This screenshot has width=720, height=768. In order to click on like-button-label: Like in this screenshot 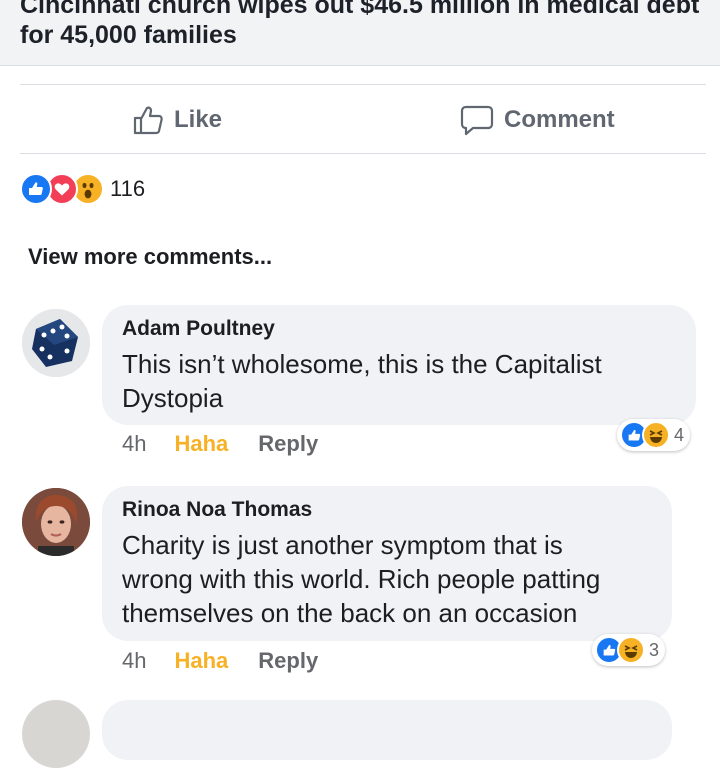, I will do `click(198, 119)`.